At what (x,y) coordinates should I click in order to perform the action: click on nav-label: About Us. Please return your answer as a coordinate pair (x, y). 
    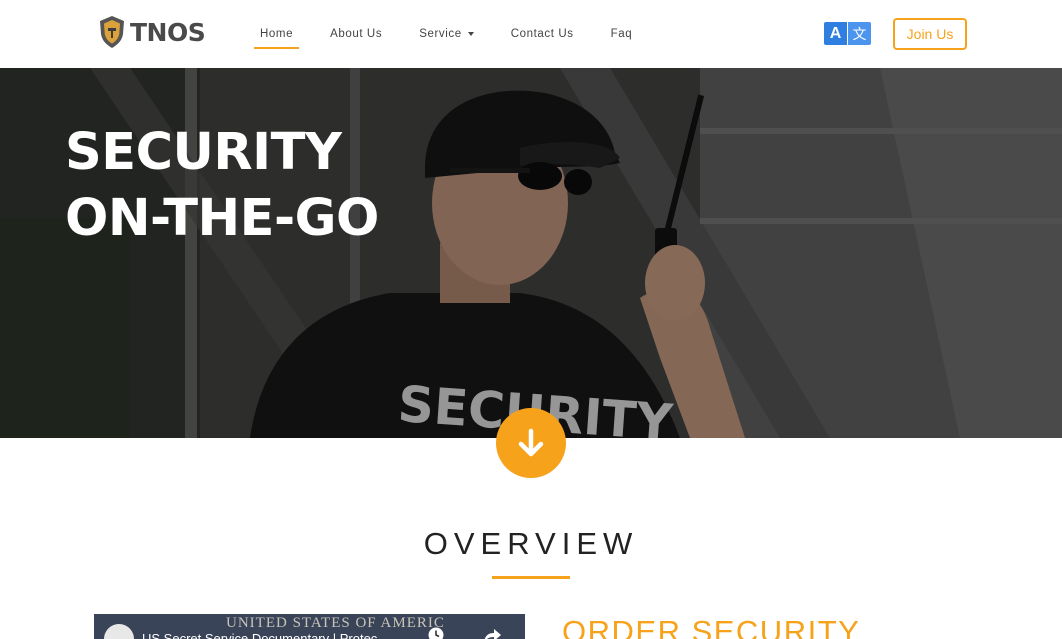
    Looking at the image, I should click on (356, 34).